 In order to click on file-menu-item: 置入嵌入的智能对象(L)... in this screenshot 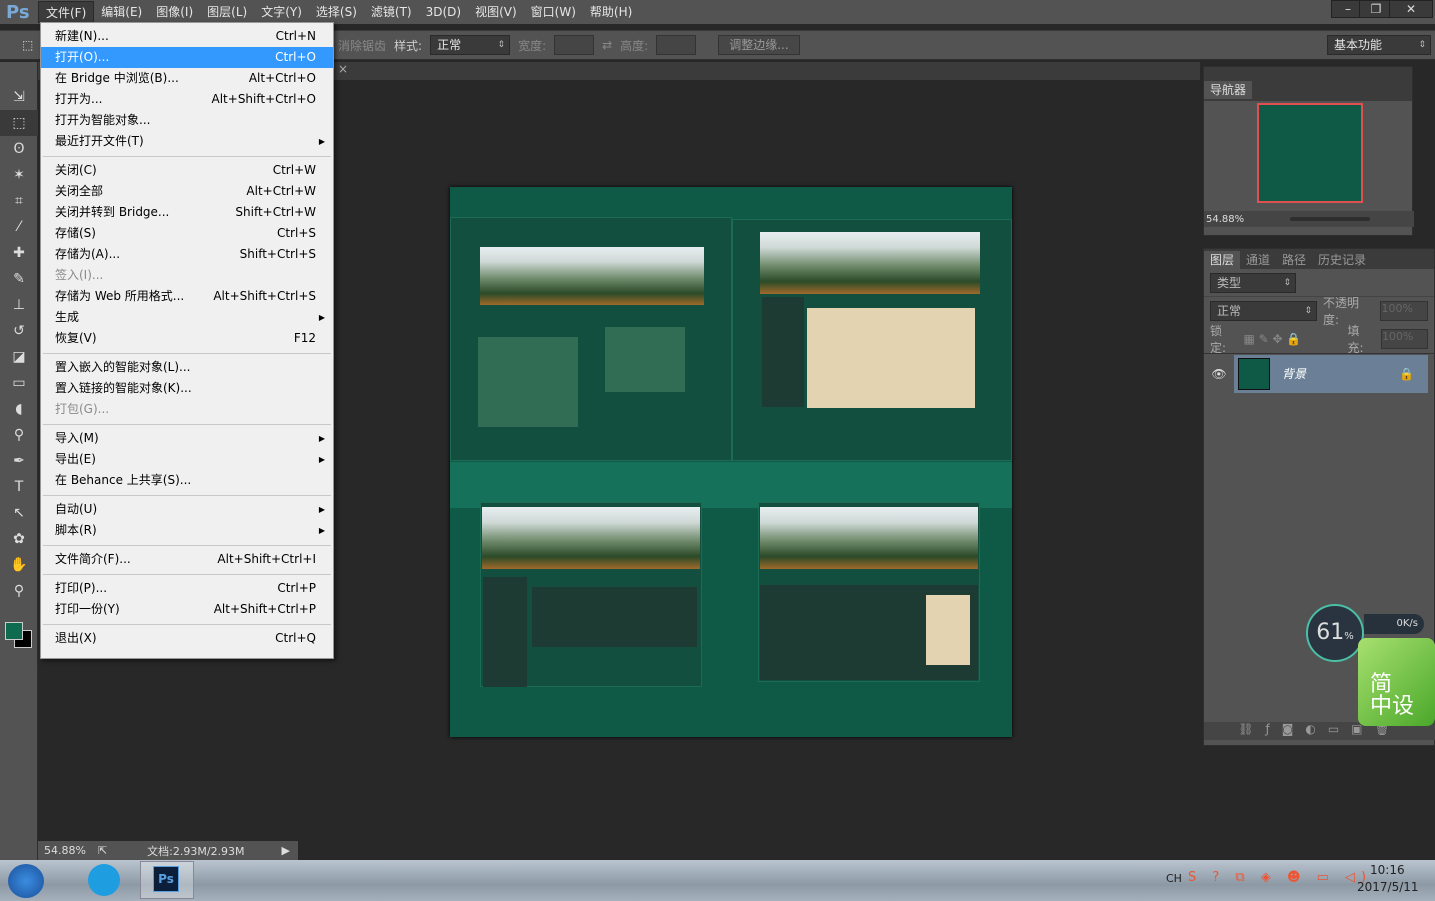, I will do `click(187, 367)`.